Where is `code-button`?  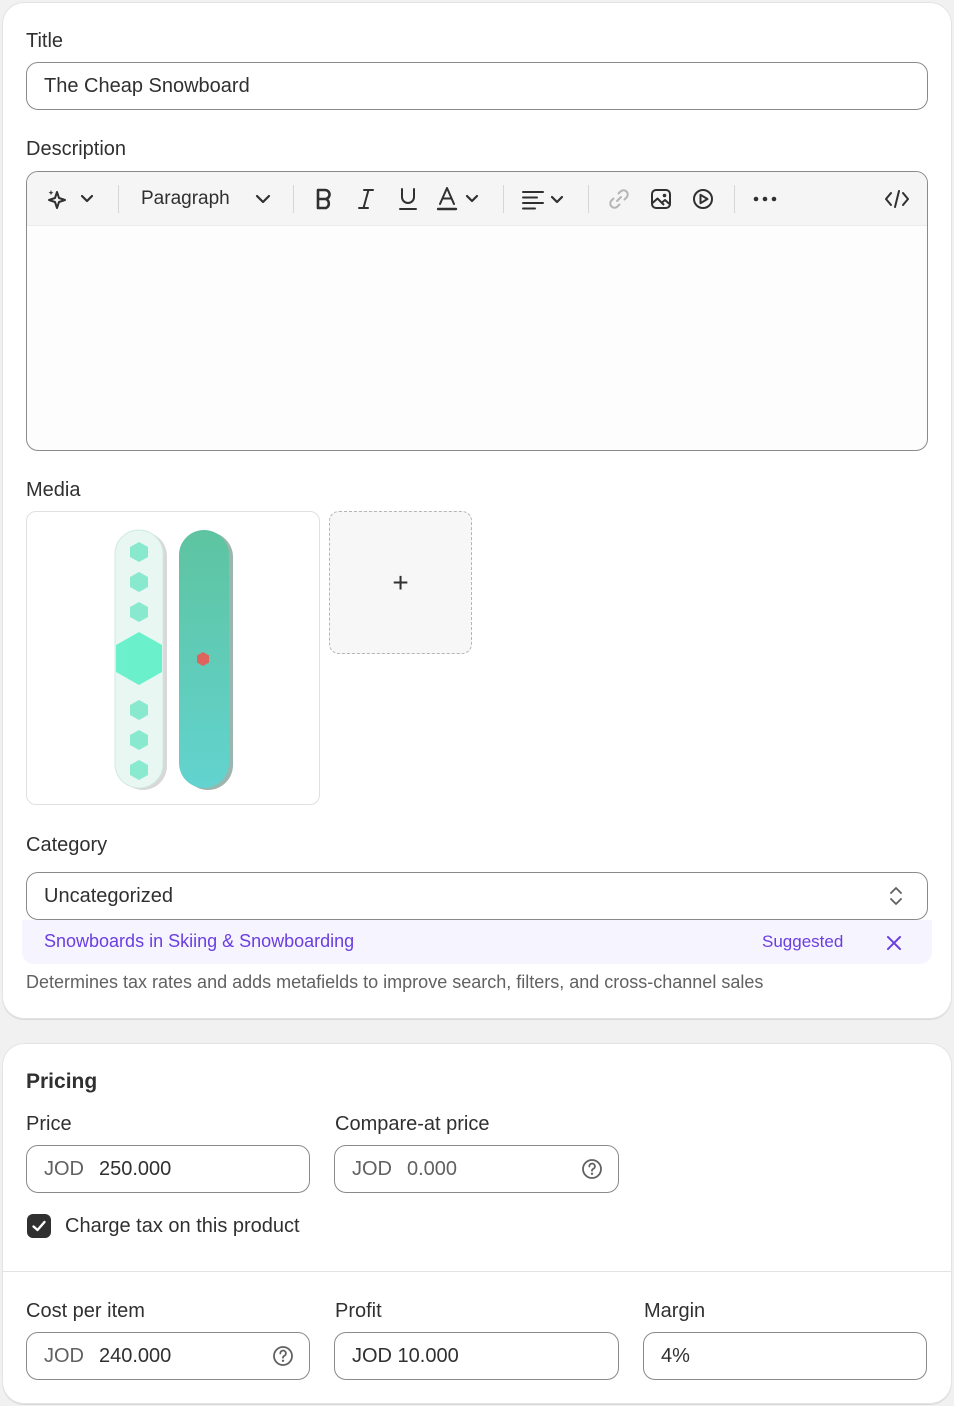
code-button is located at coordinates (897, 199).